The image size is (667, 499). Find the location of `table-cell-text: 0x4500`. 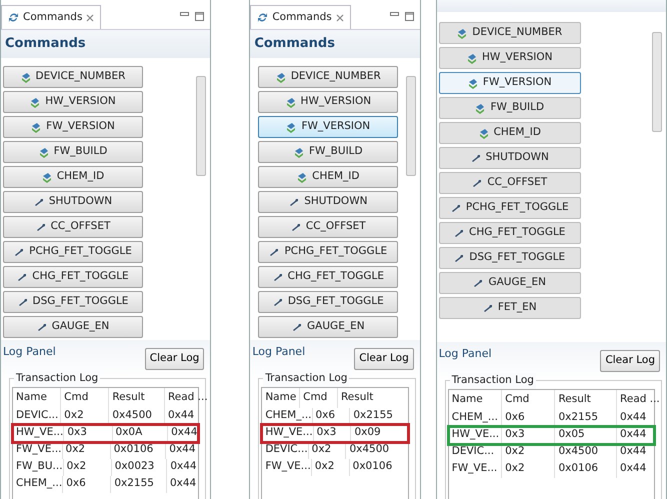

table-cell-text: 0x4500 is located at coordinates (369, 450).